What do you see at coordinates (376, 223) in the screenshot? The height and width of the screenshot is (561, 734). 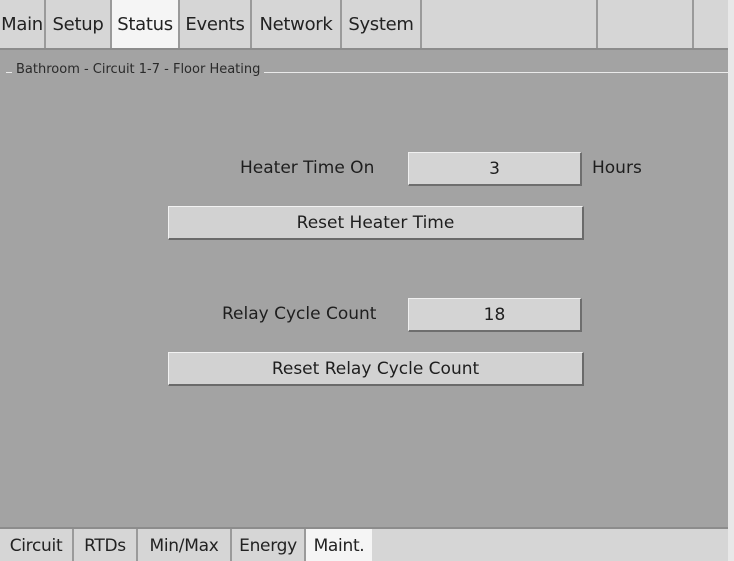 I see `reset-heater-time-button: Reset Heater Time` at bounding box center [376, 223].